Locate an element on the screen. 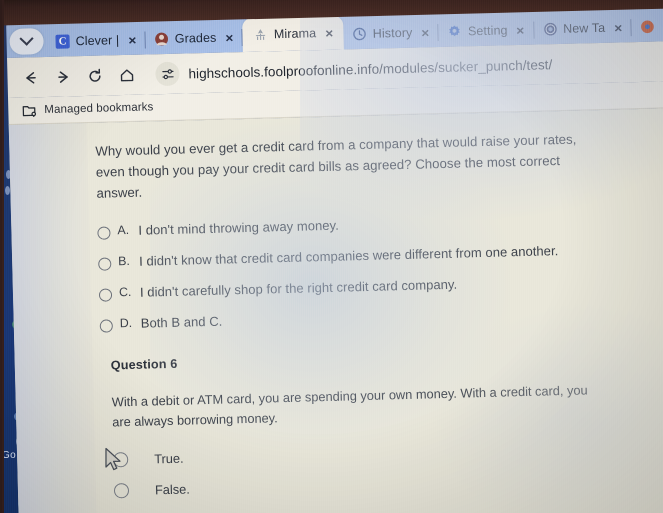 This screenshot has height=513, width=663. tab-label: Grades is located at coordinates (195, 38).